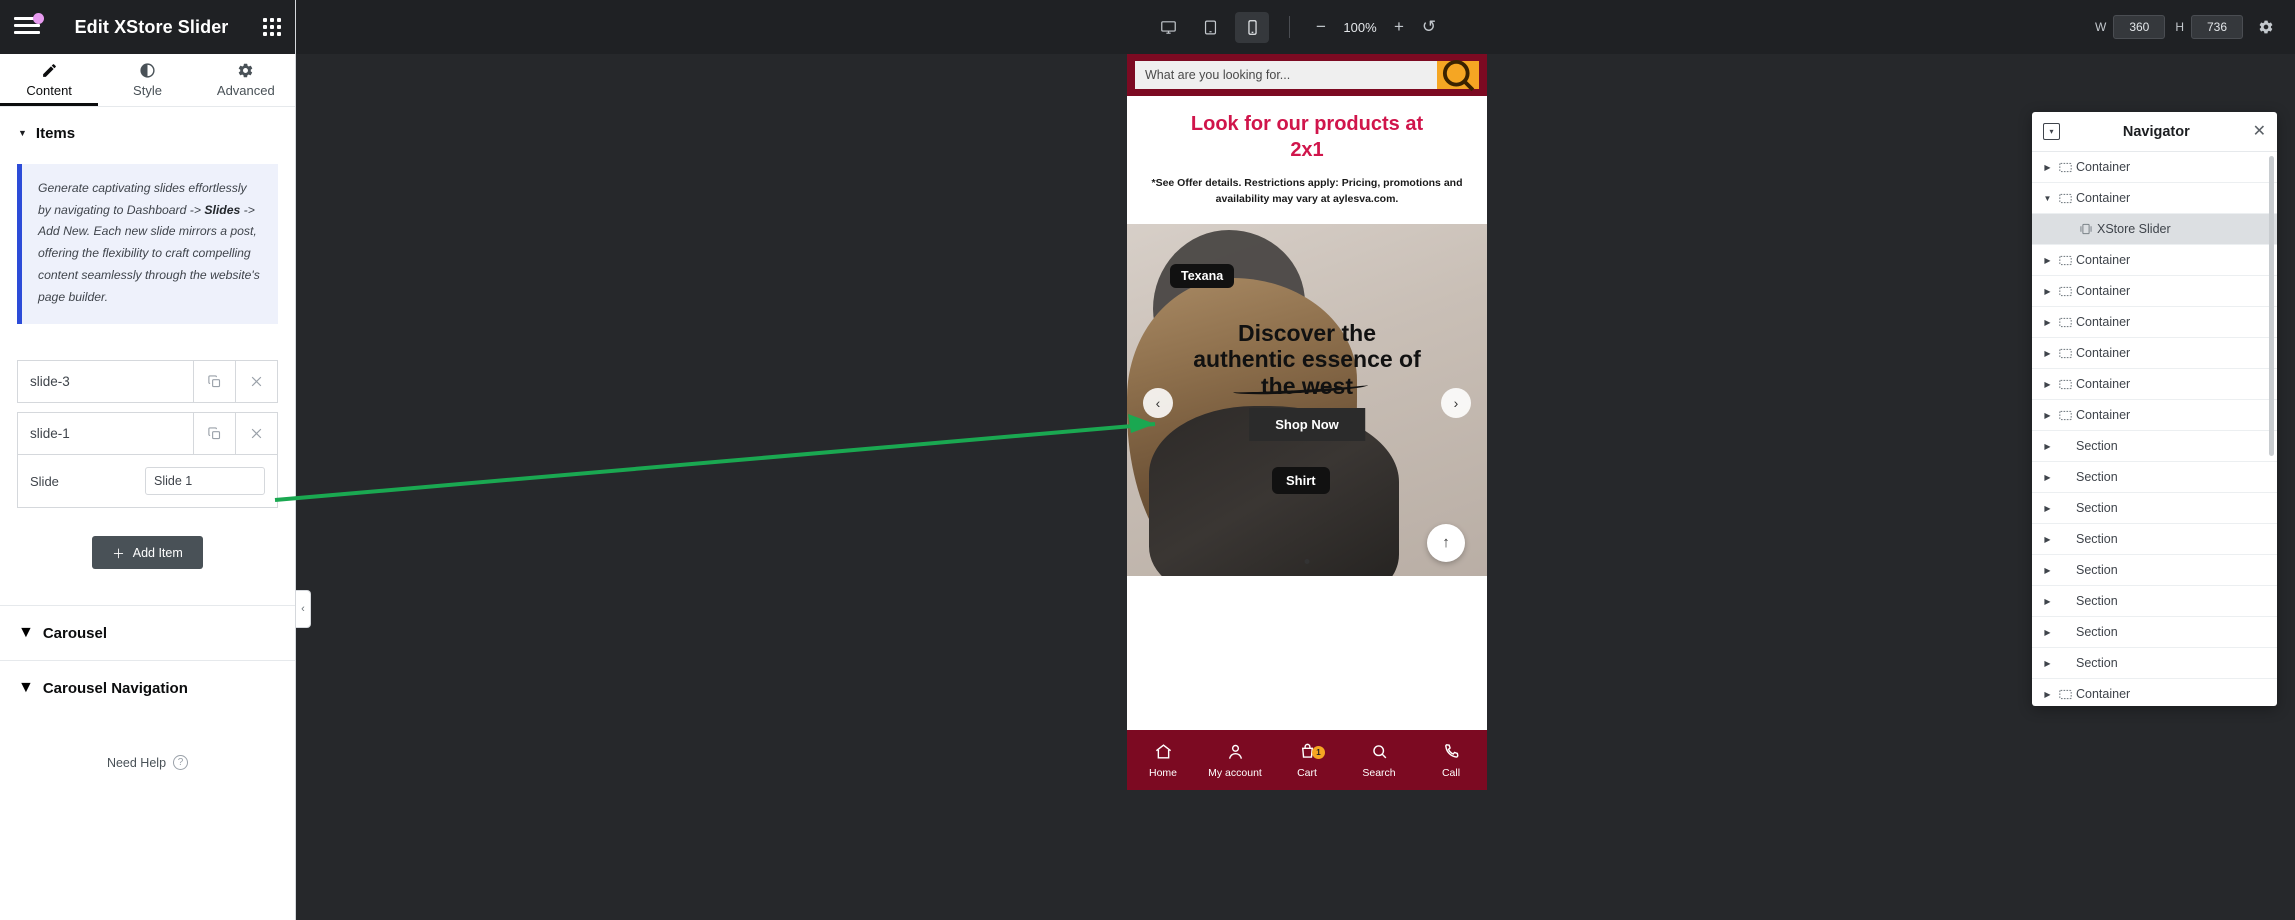 This screenshot has width=2295, height=920. Describe the element at coordinates (1456, 402) in the screenshot. I see `carousel-next-icon: ›` at that location.